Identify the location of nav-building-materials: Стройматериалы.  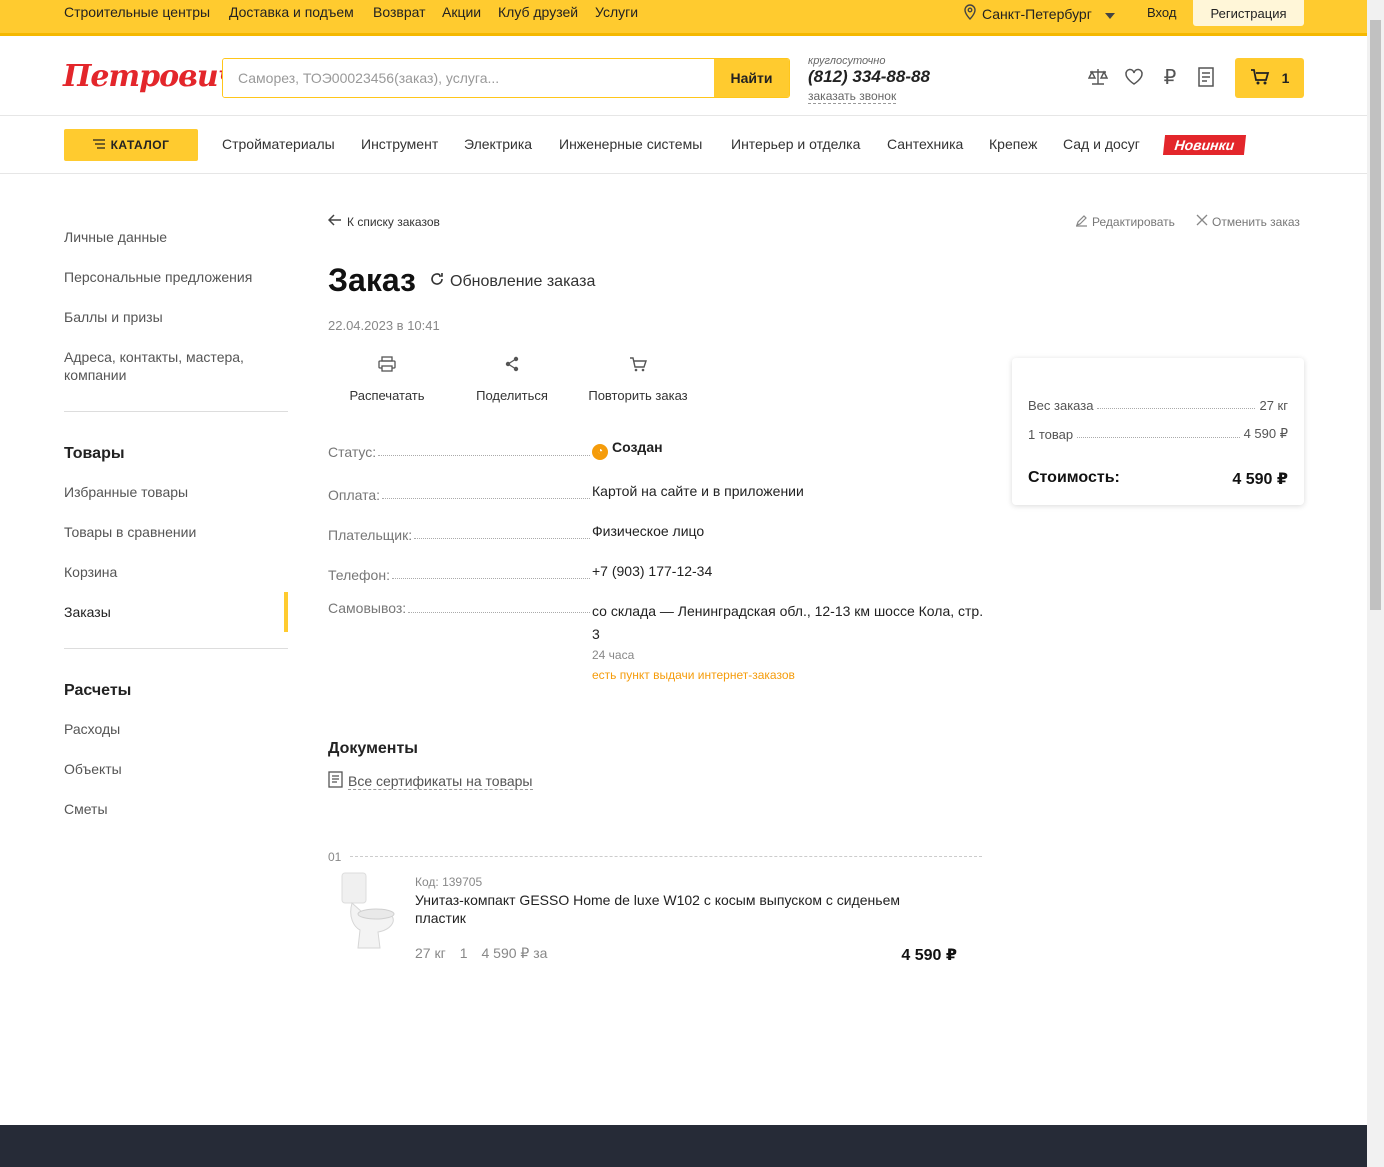
(278, 144).